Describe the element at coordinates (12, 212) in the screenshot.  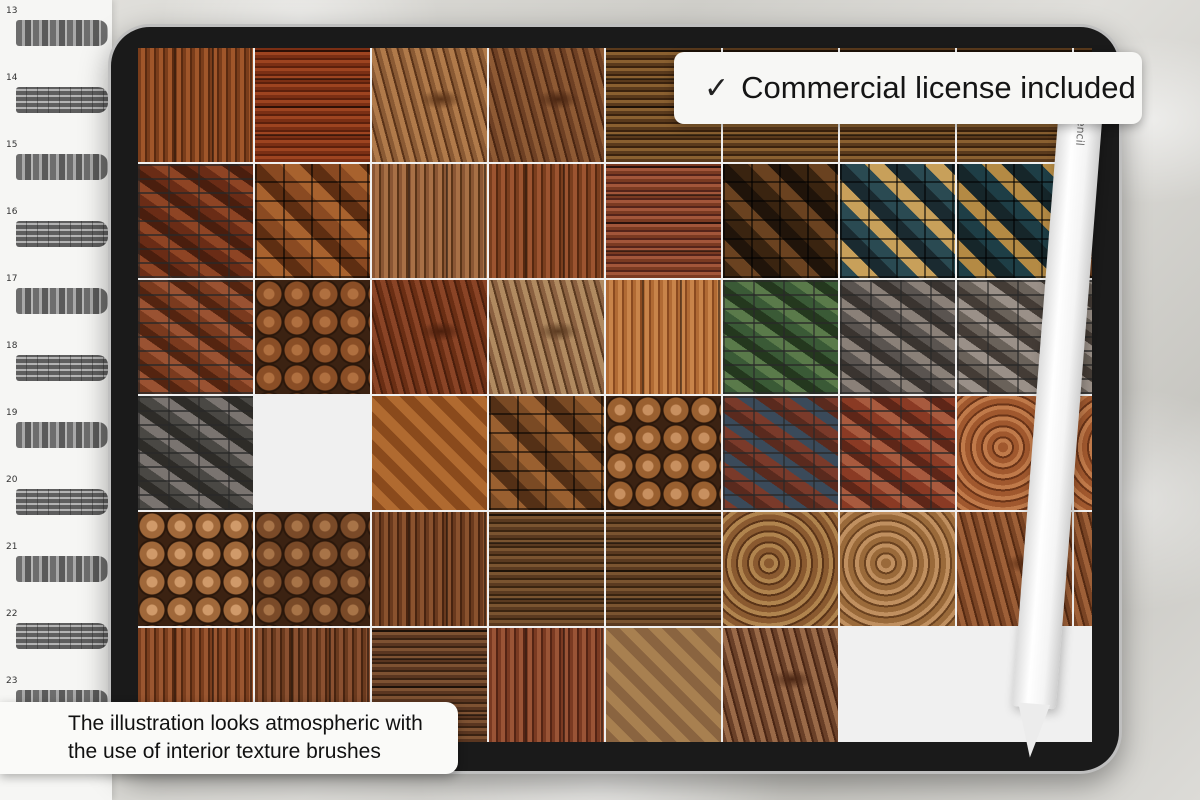
I see `brush-number: 16` at that location.